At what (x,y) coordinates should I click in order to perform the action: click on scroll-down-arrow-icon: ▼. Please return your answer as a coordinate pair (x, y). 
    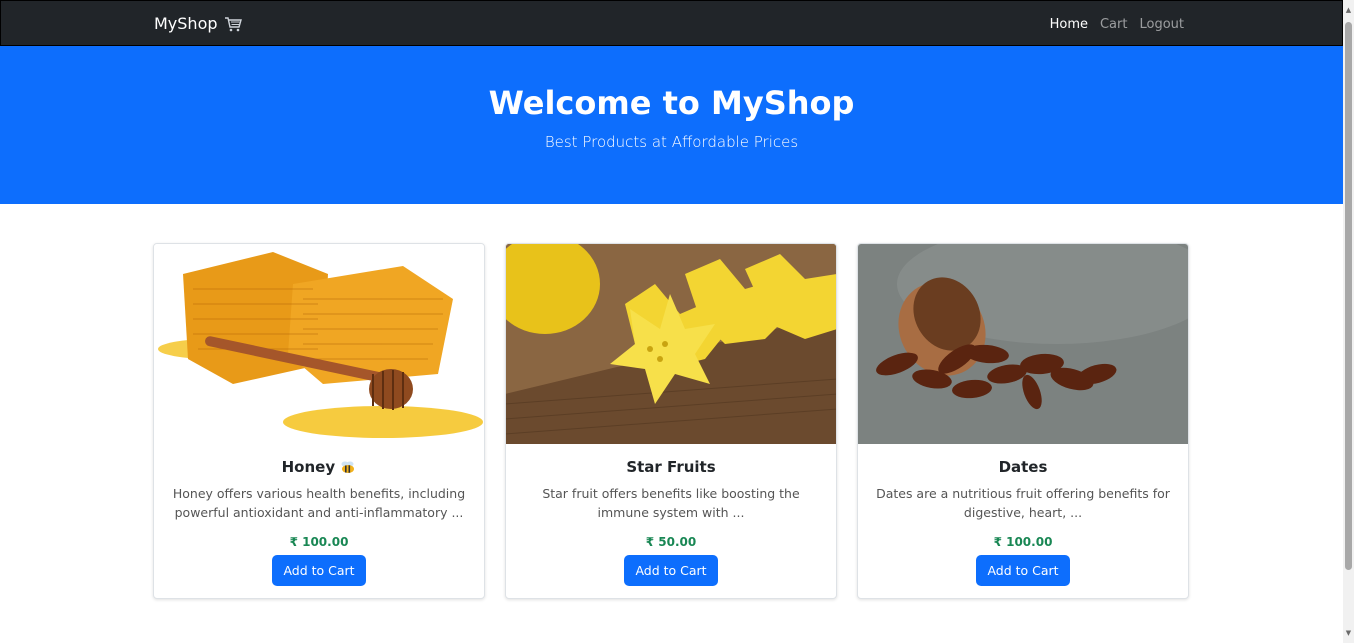
    Looking at the image, I should click on (1348, 633).